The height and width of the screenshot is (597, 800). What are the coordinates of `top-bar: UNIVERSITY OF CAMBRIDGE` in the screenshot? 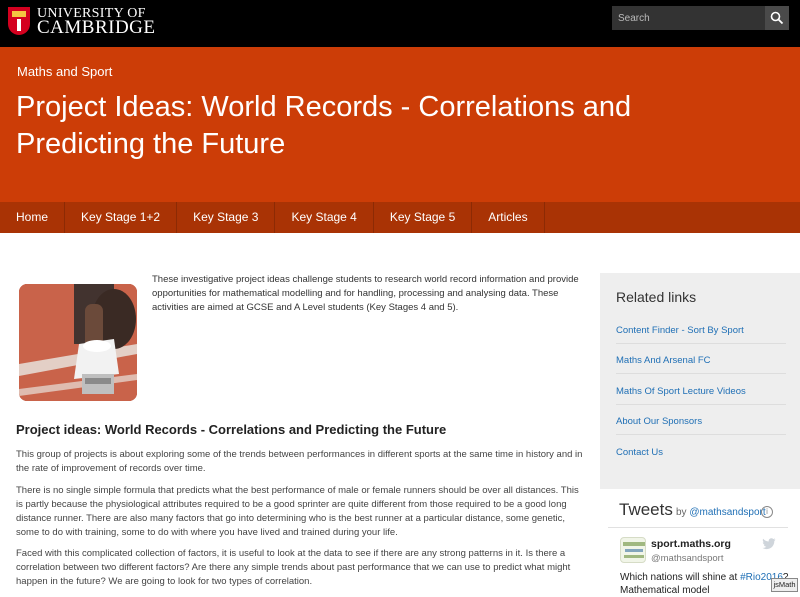 It's located at (400, 23).